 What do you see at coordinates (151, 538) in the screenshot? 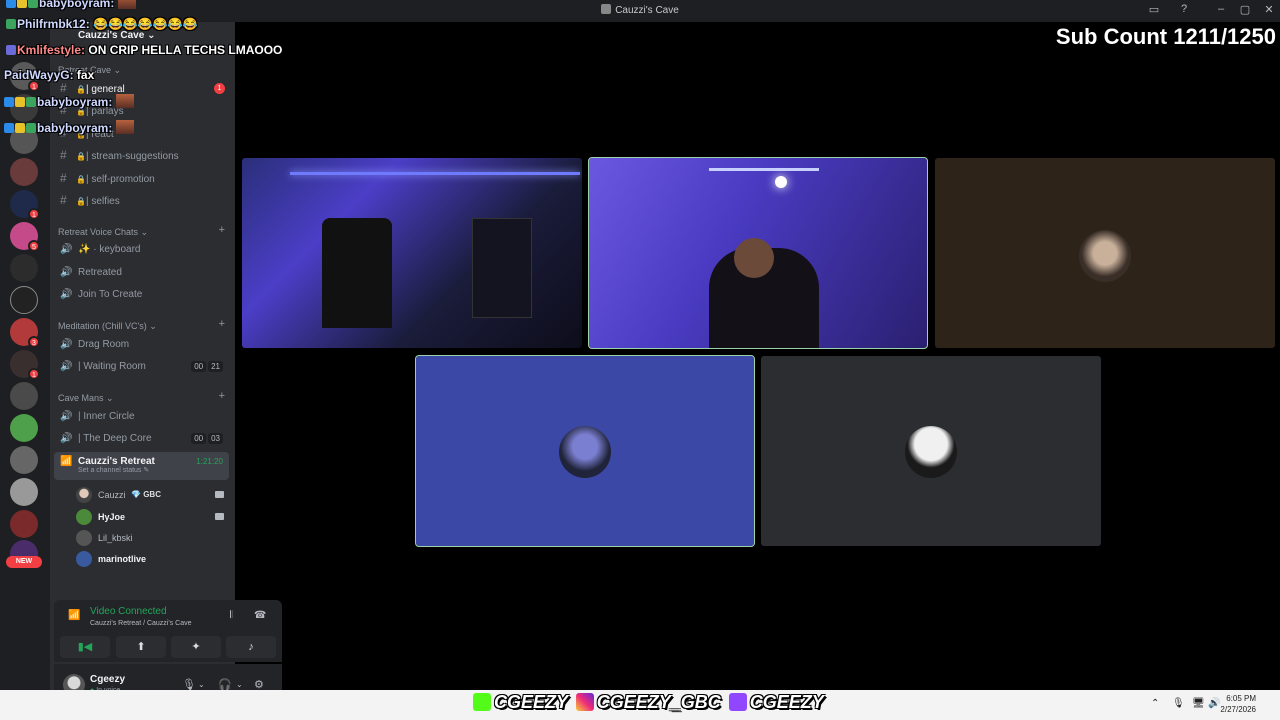
I see `voice-user: Lil_kbski` at bounding box center [151, 538].